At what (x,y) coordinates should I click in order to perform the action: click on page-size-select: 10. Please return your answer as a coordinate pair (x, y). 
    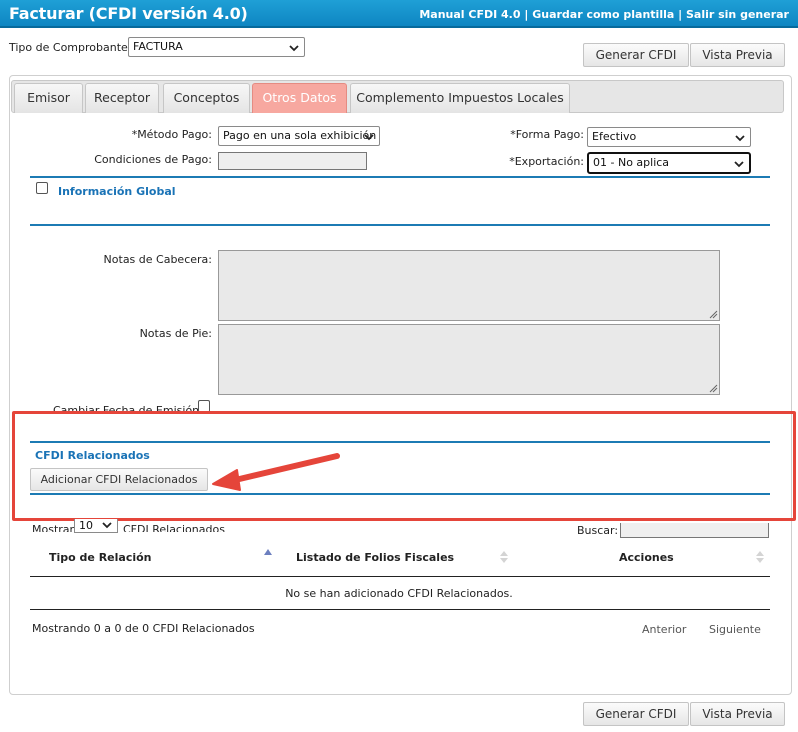
    Looking at the image, I should click on (96, 526).